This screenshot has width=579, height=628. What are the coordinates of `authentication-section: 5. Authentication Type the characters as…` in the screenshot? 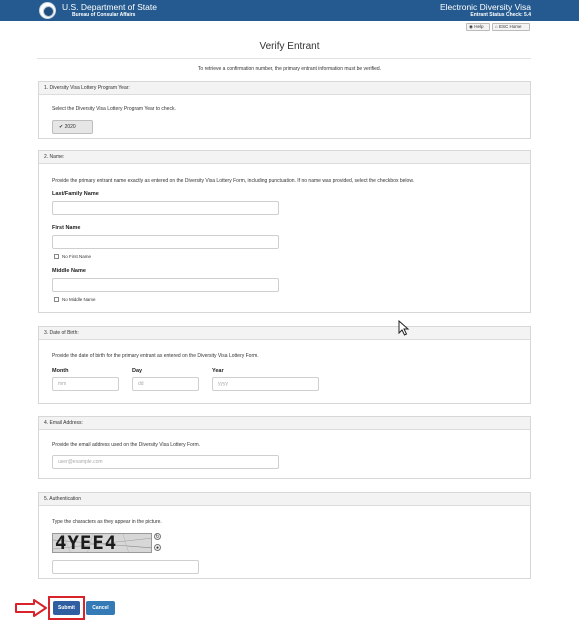 It's located at (284, 535).